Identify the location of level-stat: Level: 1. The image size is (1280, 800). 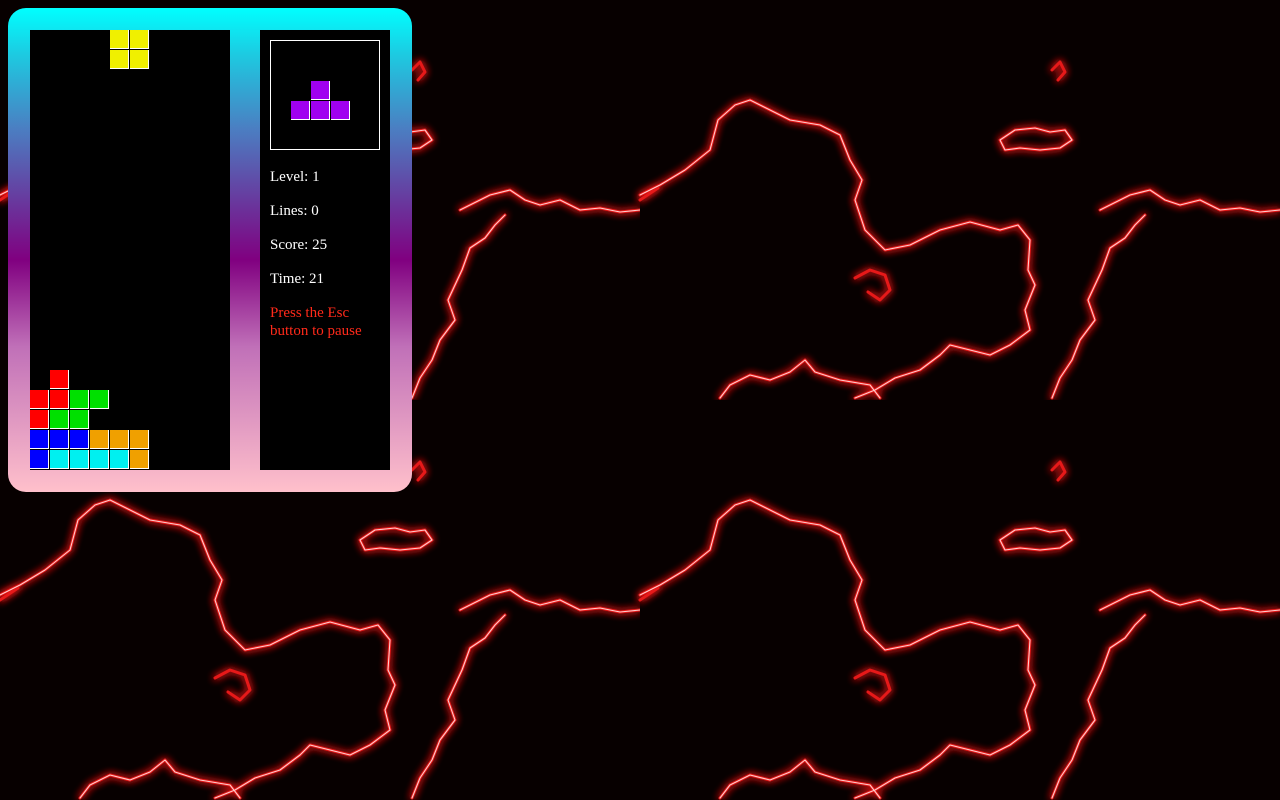
(295, 177).